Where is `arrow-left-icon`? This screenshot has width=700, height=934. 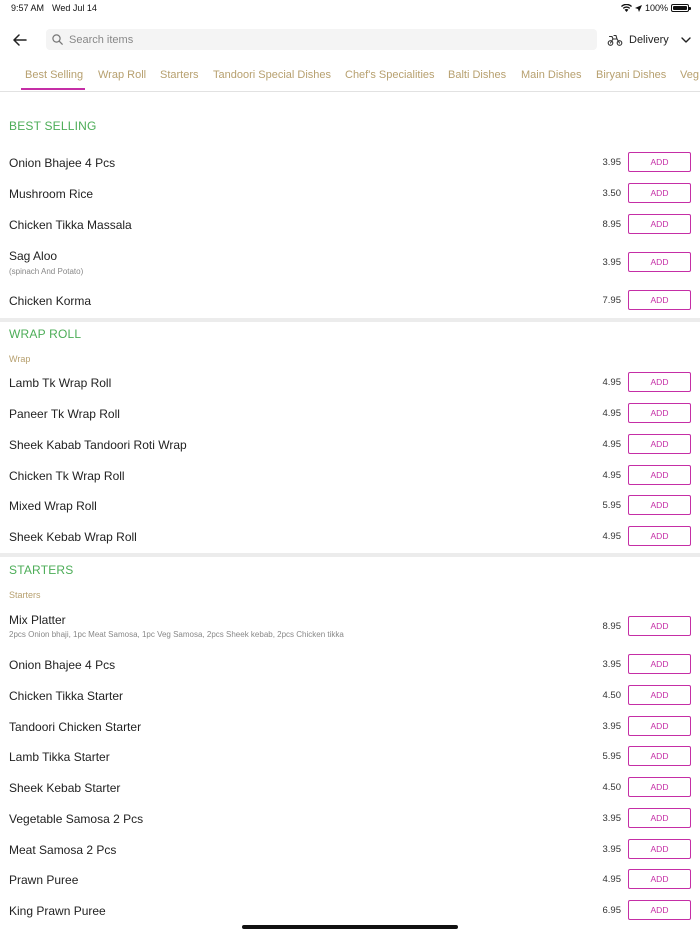 arrow-left-icon is located at coordinates (20, 40).